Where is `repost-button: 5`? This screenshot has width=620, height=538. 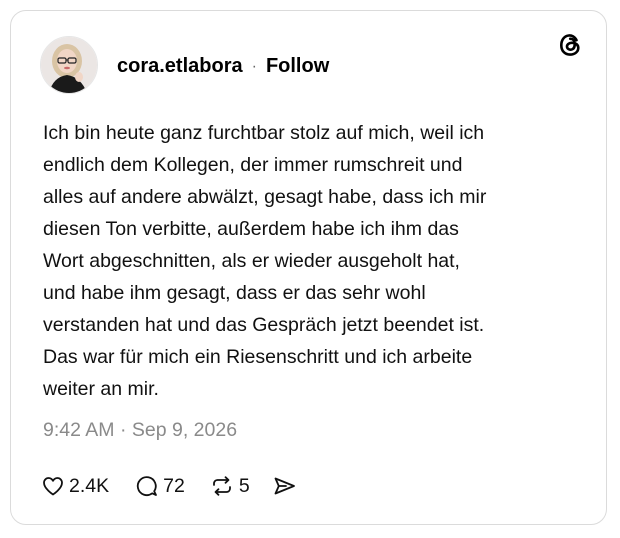
repost-button: 5 is located at coordinates (229, 486).